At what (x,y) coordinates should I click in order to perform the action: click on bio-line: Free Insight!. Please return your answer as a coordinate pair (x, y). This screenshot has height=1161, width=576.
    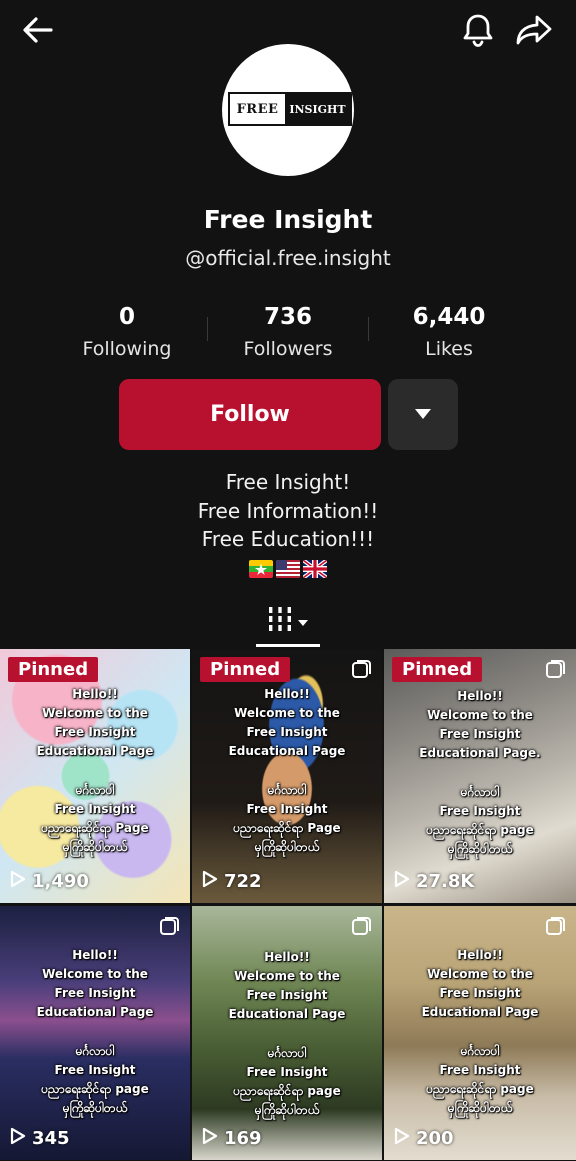
    Looking at the image, I should click on (288, 482).